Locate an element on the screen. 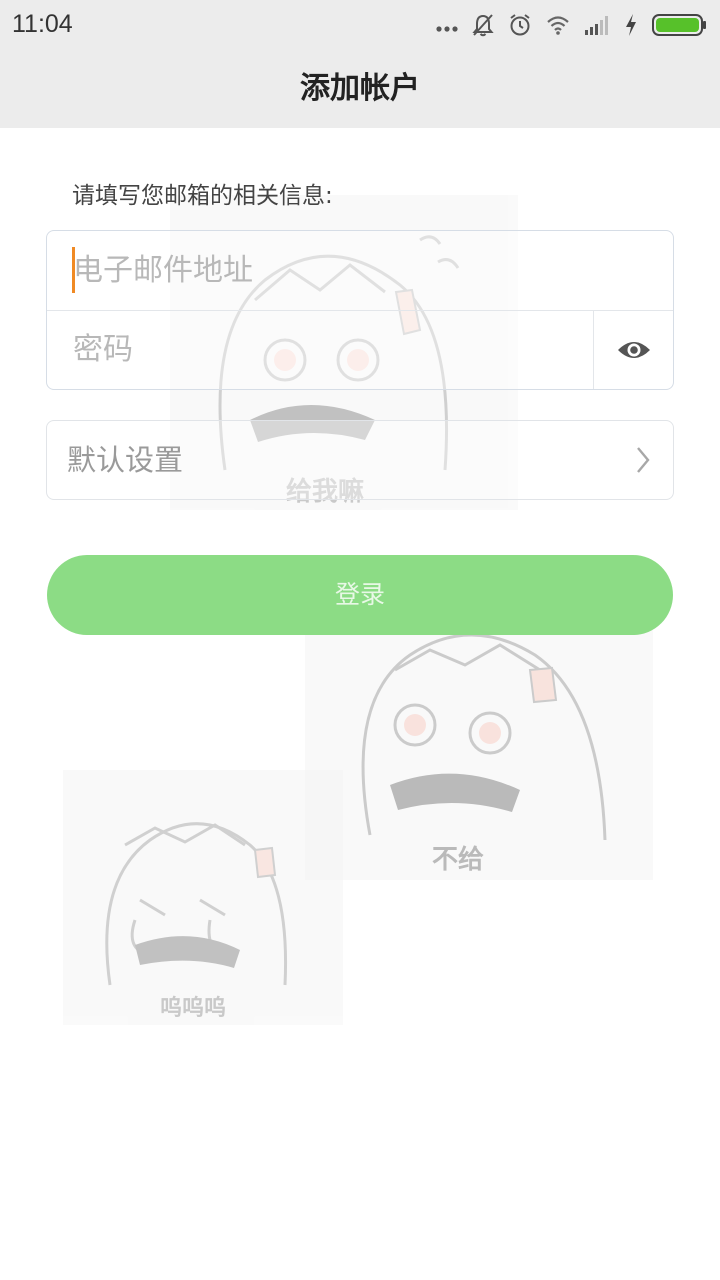 This screenshot has width=720, height=1280. login-button: 登录 is located at coordinates (360, 595).